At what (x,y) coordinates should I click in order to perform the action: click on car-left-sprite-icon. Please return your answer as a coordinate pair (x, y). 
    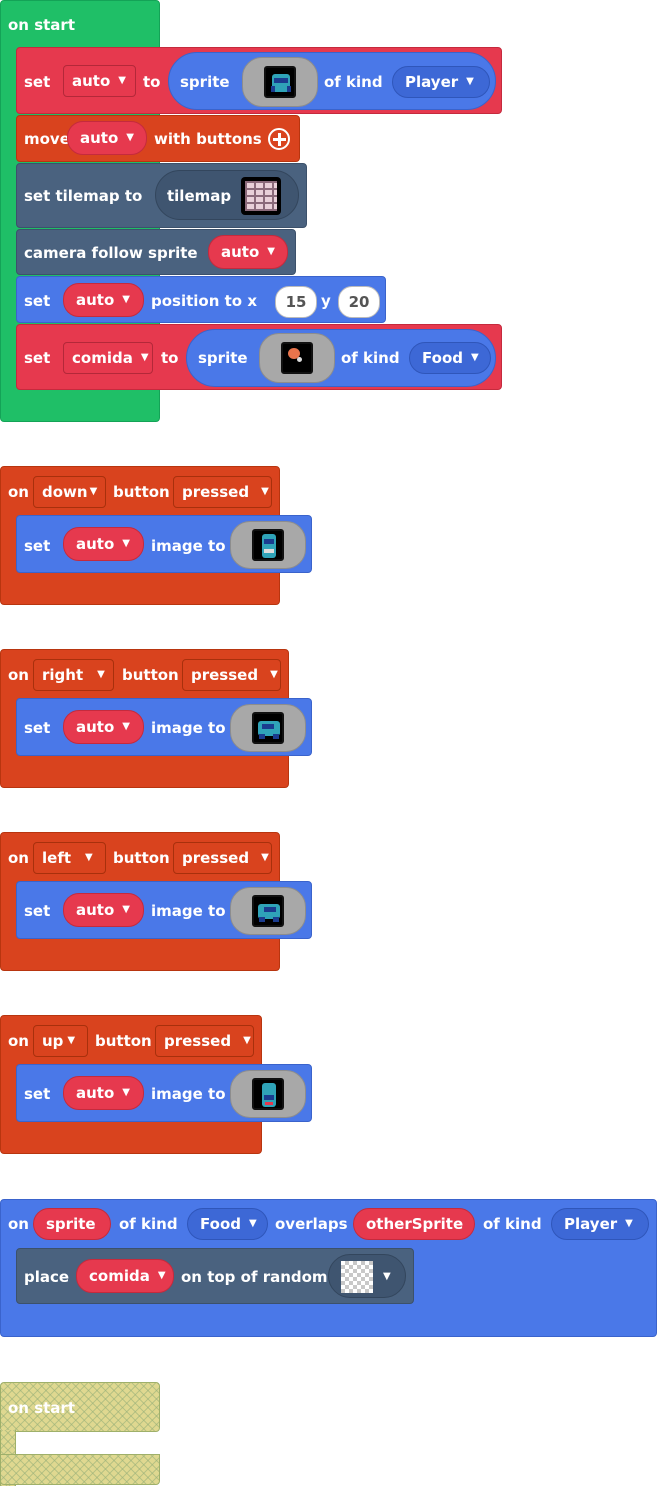
    Looking at the image, I should click on (268, 911).